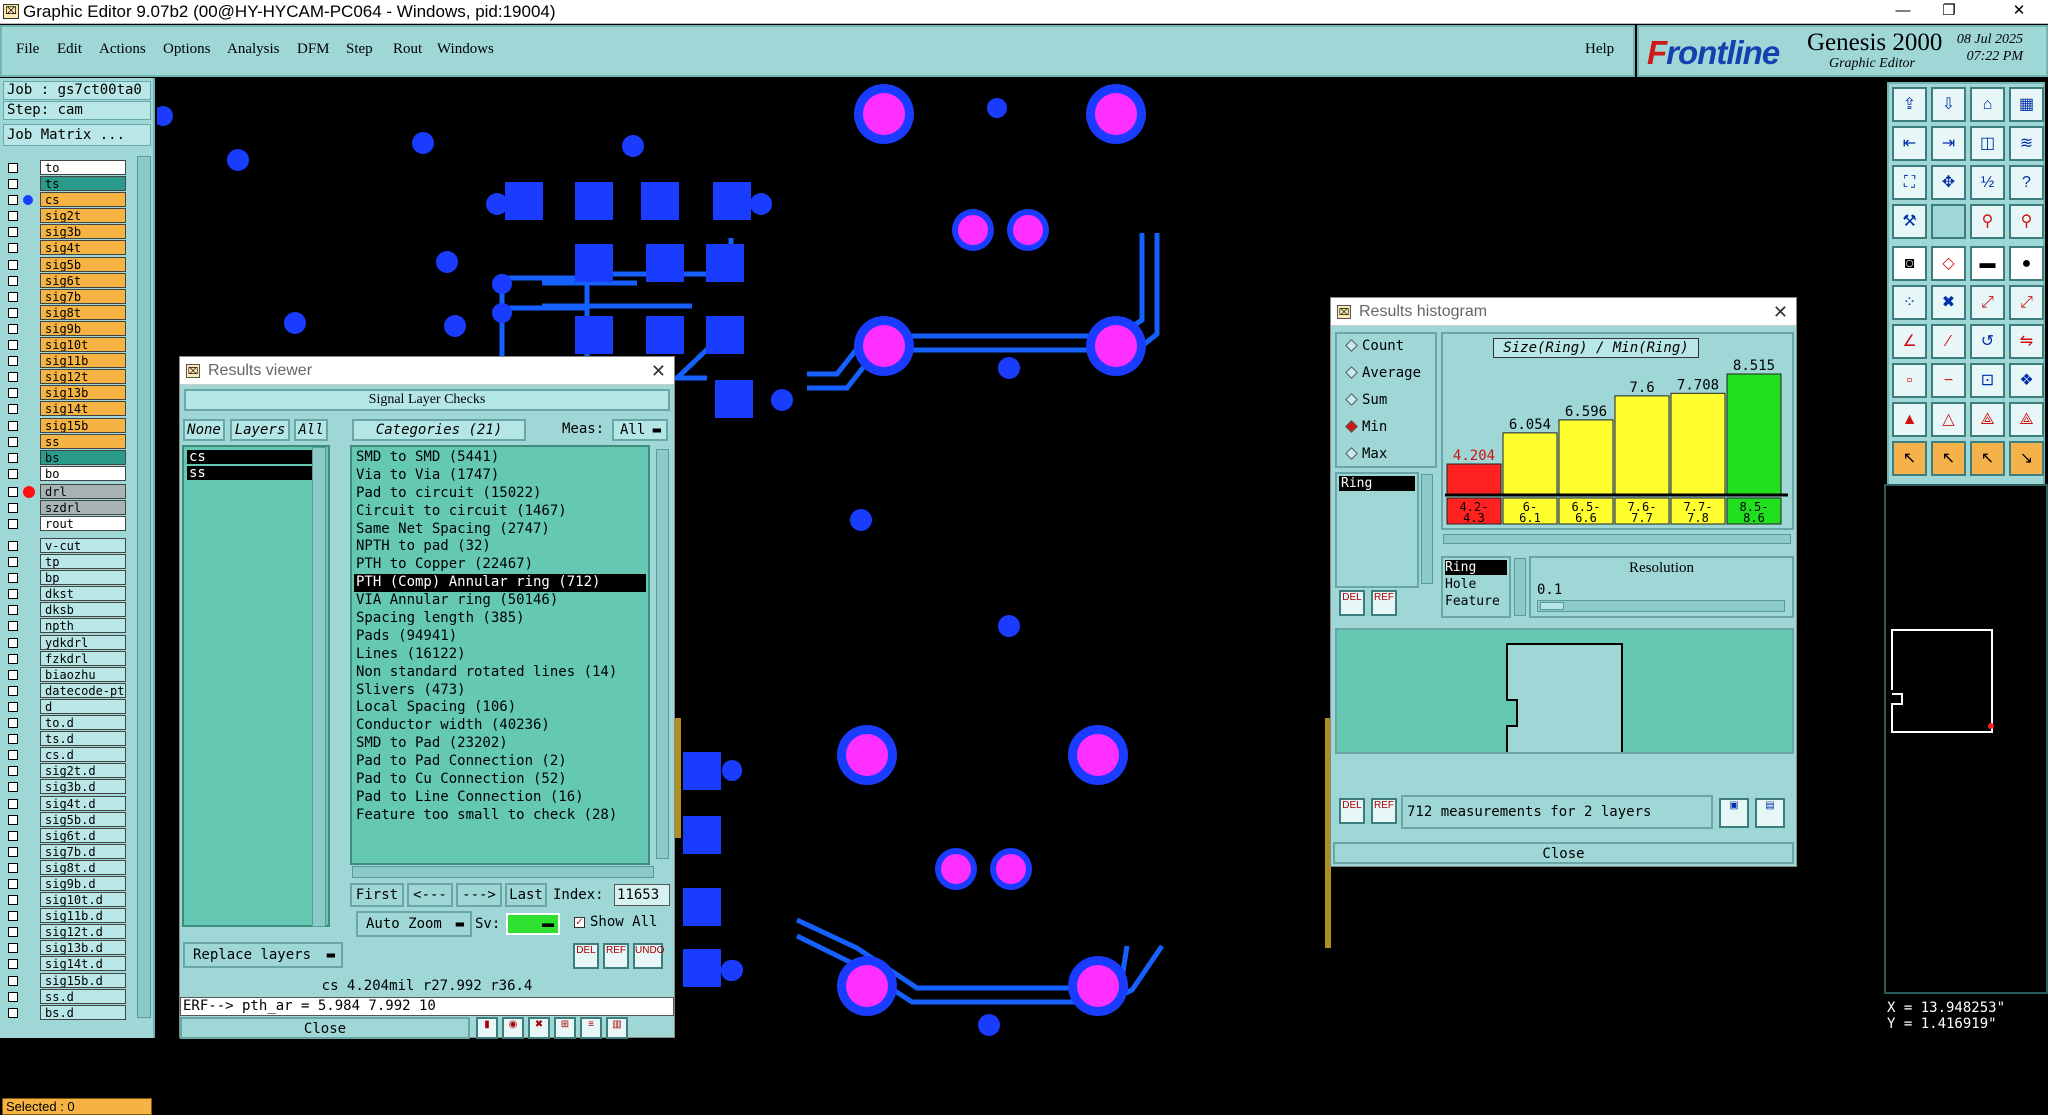  Describe the element at coordinates (2026, 458) in the screenshot. I see `pointer-measure-icon: ↘` at that location.